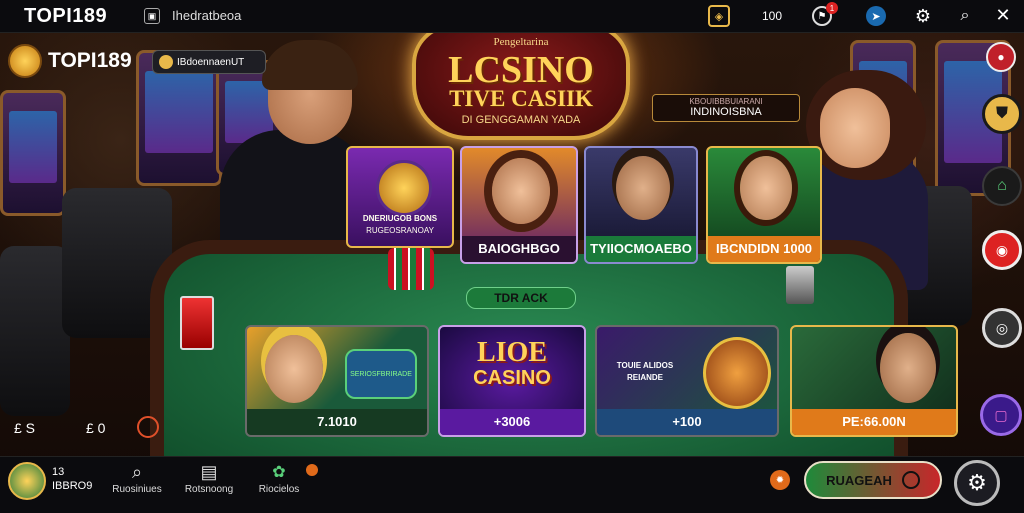 The width and height of the screenshot is (1024, 513). Describe the element at coordinates (35, 331) in the screenshot. I see `casino-chair` at that location.